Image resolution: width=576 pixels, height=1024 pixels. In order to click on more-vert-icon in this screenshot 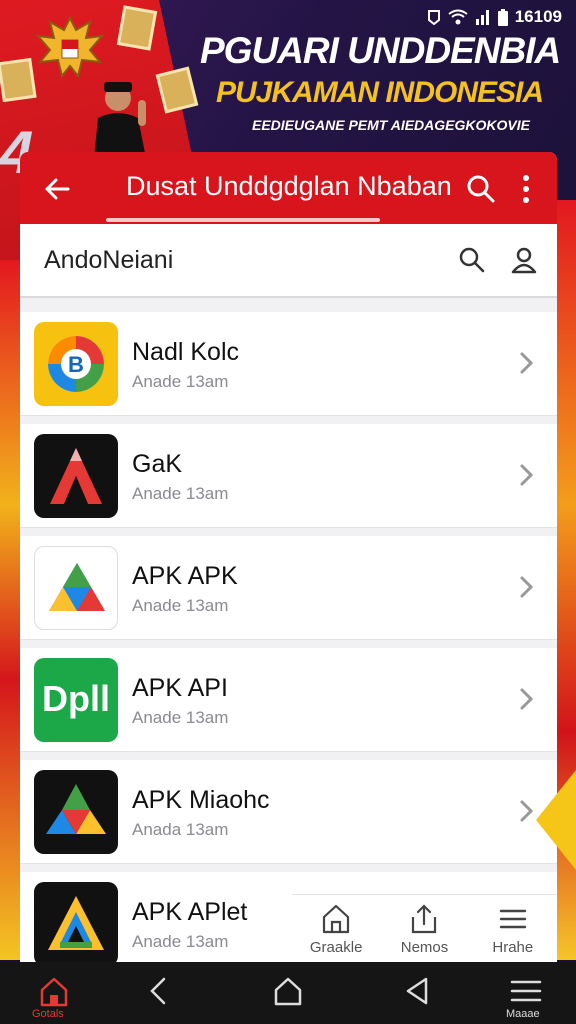, I will do `click(526, 189)`.